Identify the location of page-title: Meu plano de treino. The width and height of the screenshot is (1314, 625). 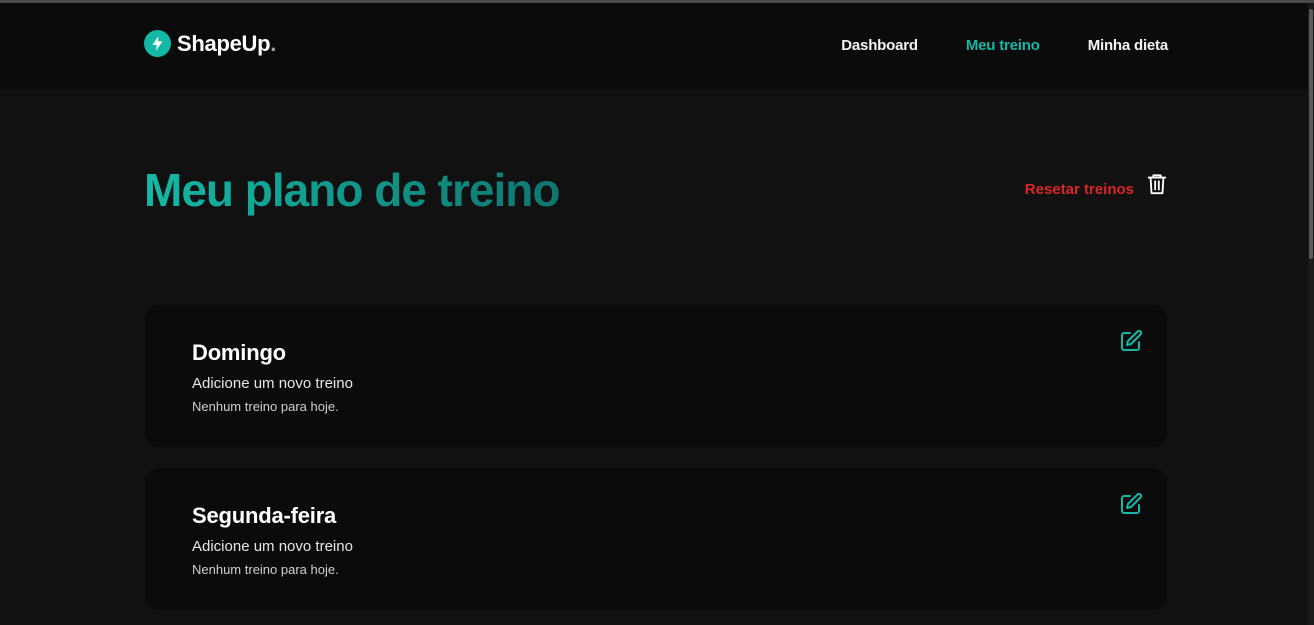
(352, 190).